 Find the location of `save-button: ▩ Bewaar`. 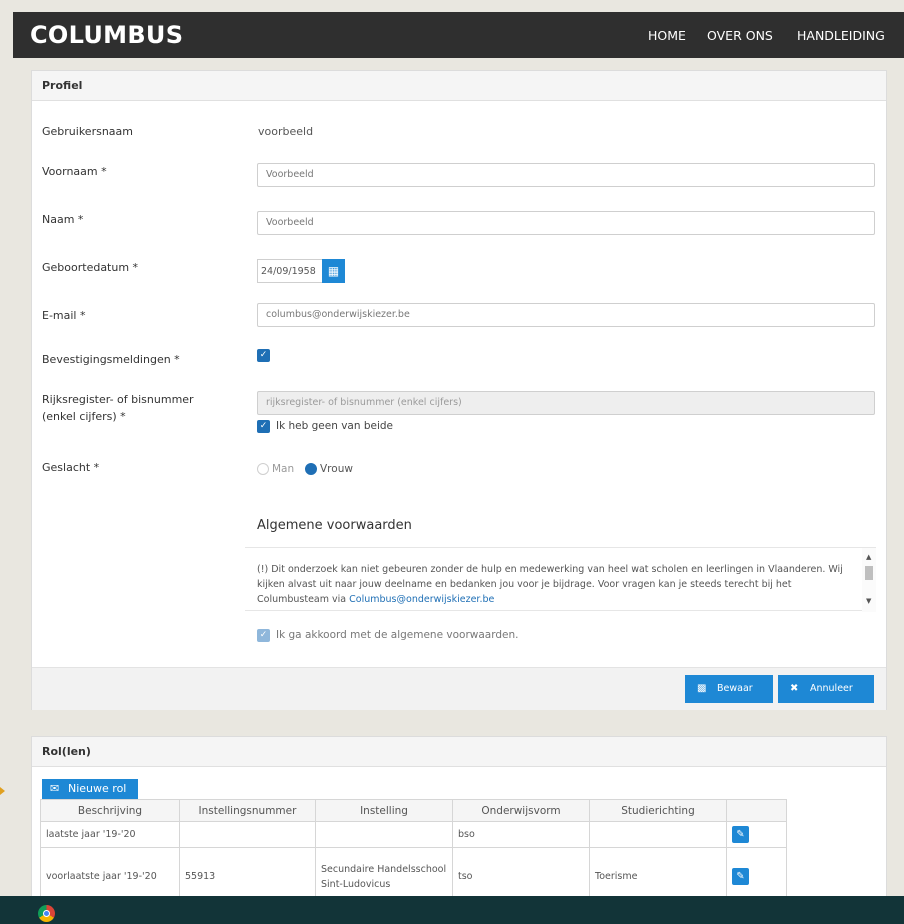

save-button: ▩ Bewaar is located at coordinates (729, 689).